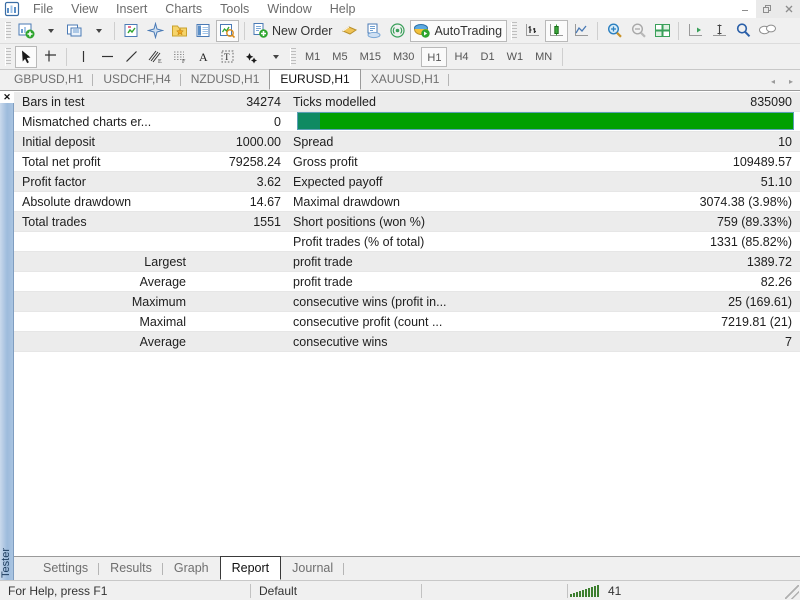 The height and width of the screenshot is (600, 800). What do you see at coordinates (359, 221) in the screenshot?
I see `report-label-cell-2: Short positions (won %)` at bounding box center [359, 221].